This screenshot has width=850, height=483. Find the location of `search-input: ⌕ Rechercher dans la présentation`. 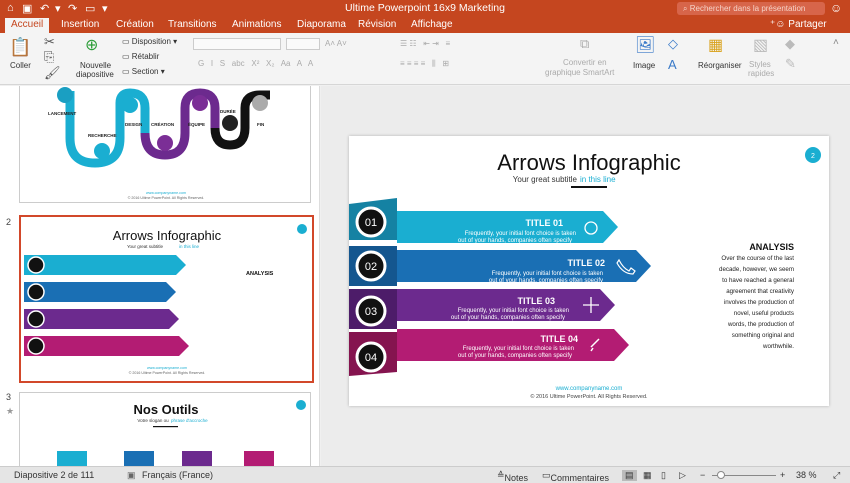

search-input: ⌕ Rechercher dans la présentation is located at coordinates (751, 8).